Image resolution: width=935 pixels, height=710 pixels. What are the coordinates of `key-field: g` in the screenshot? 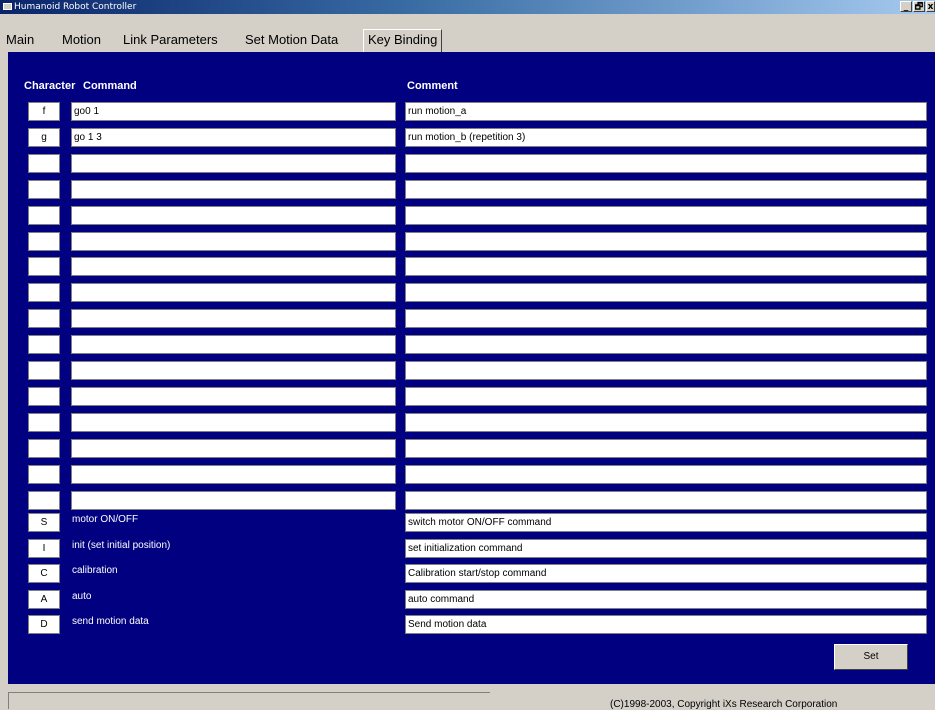 It's located at (44, 137).